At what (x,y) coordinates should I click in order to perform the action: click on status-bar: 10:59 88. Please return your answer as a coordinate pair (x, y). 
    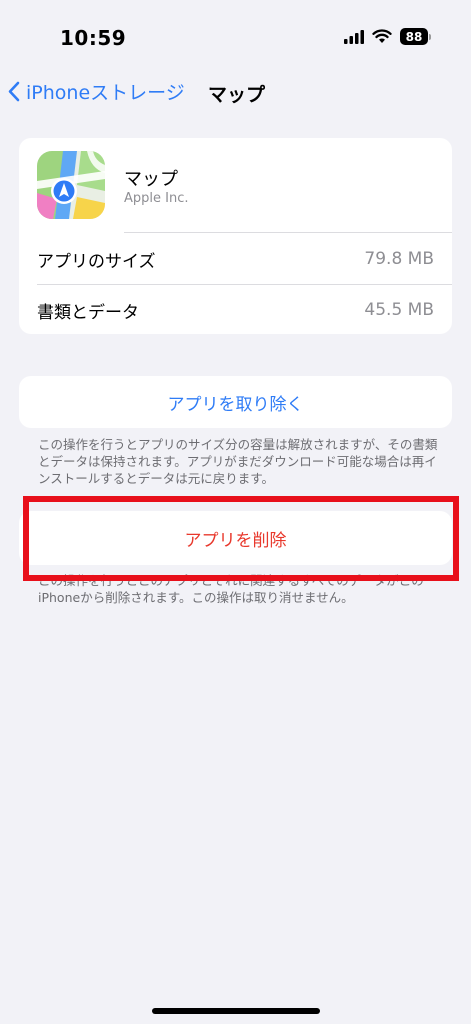
    Looking at the image, I should click on (235, 35).